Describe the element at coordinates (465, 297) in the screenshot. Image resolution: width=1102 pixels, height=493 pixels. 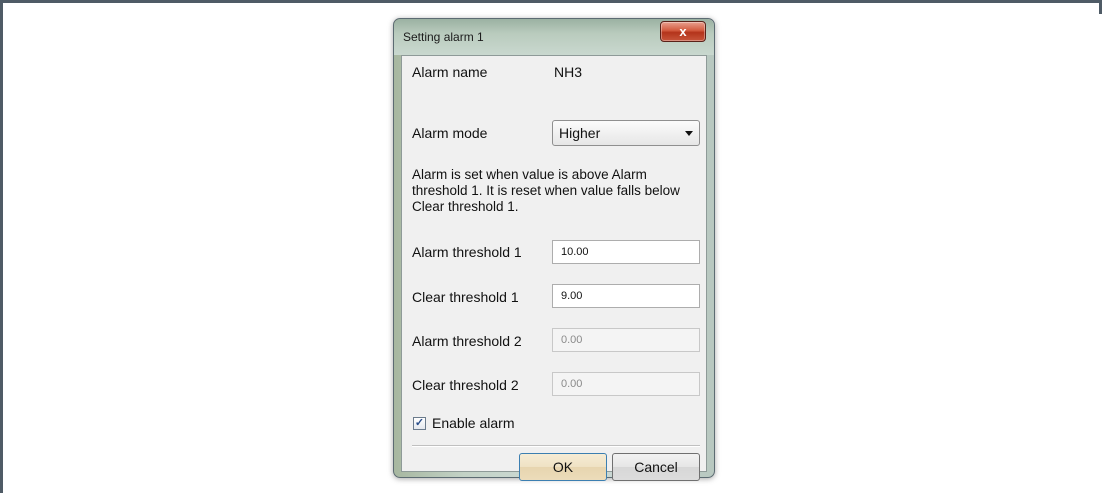
I see `clear-threshold-1-label: Clear threshold 1` at that location.